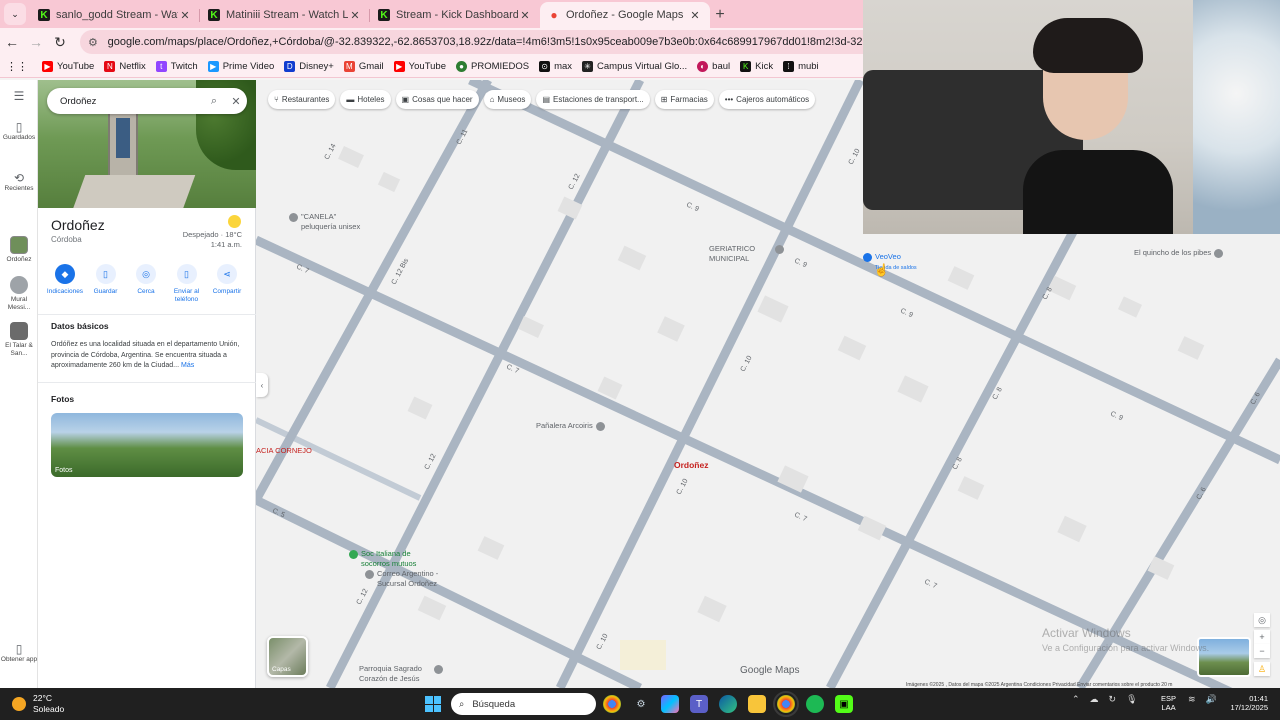  What do you see at coordinates (302, 99) in the screenshot?
I see `chip-restaurants: ⑂ Restaurantes` at bounding box center [302, 99].